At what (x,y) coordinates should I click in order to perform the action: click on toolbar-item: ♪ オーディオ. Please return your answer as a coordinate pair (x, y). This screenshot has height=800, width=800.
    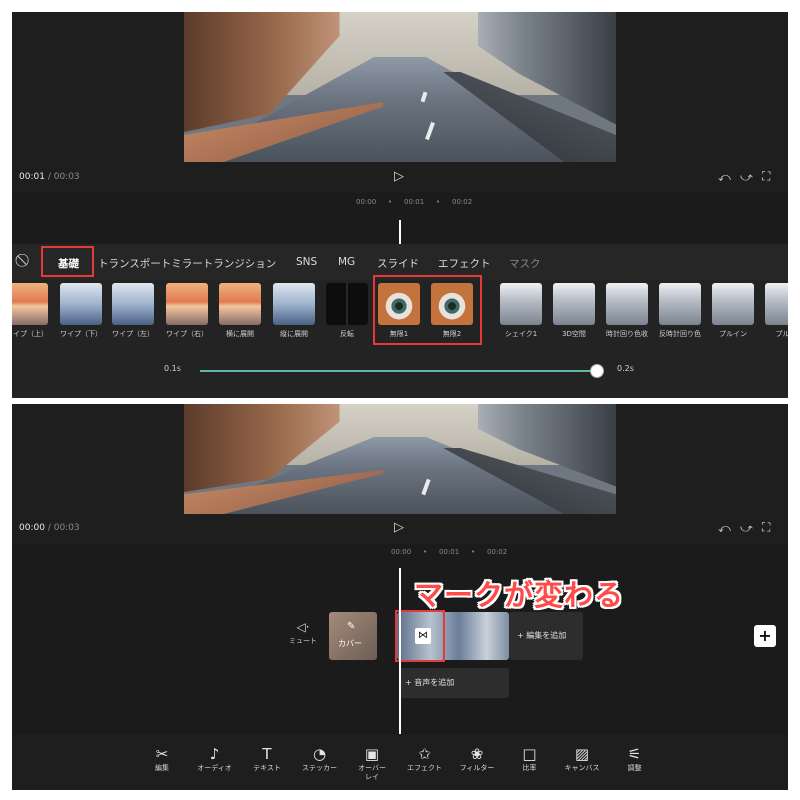
    Looking at the image, I should click on (215, 758).